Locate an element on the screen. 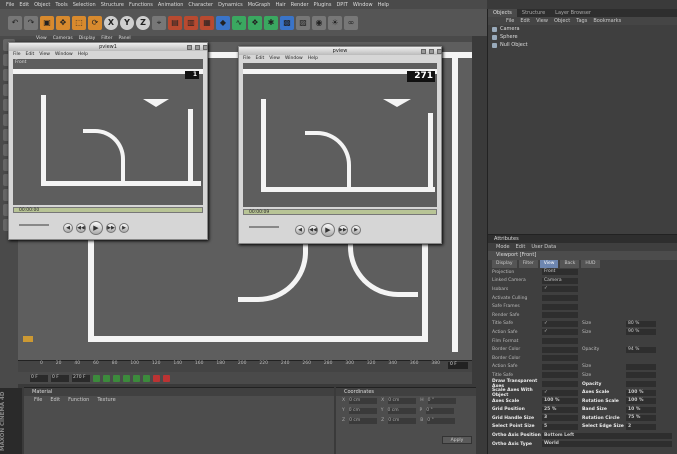  forward-icon: ▶ is located at coordinates (356, 230).